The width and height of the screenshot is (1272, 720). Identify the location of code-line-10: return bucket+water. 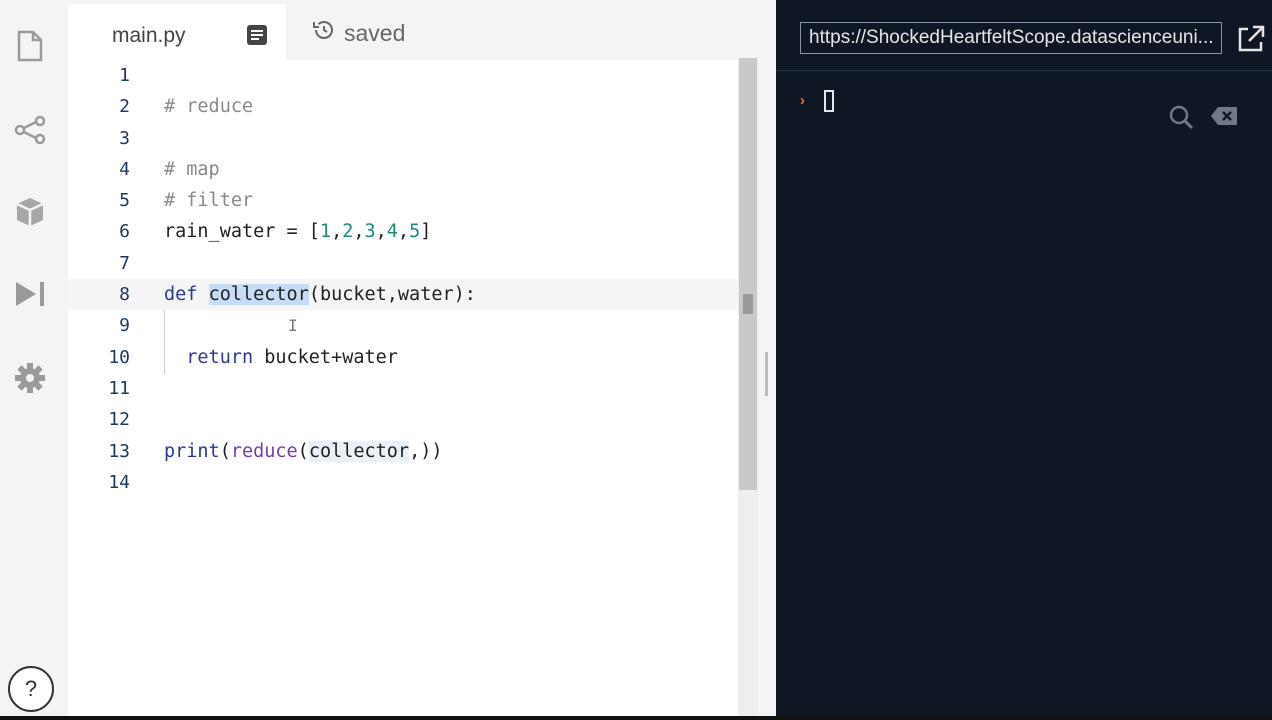
(320, 357).